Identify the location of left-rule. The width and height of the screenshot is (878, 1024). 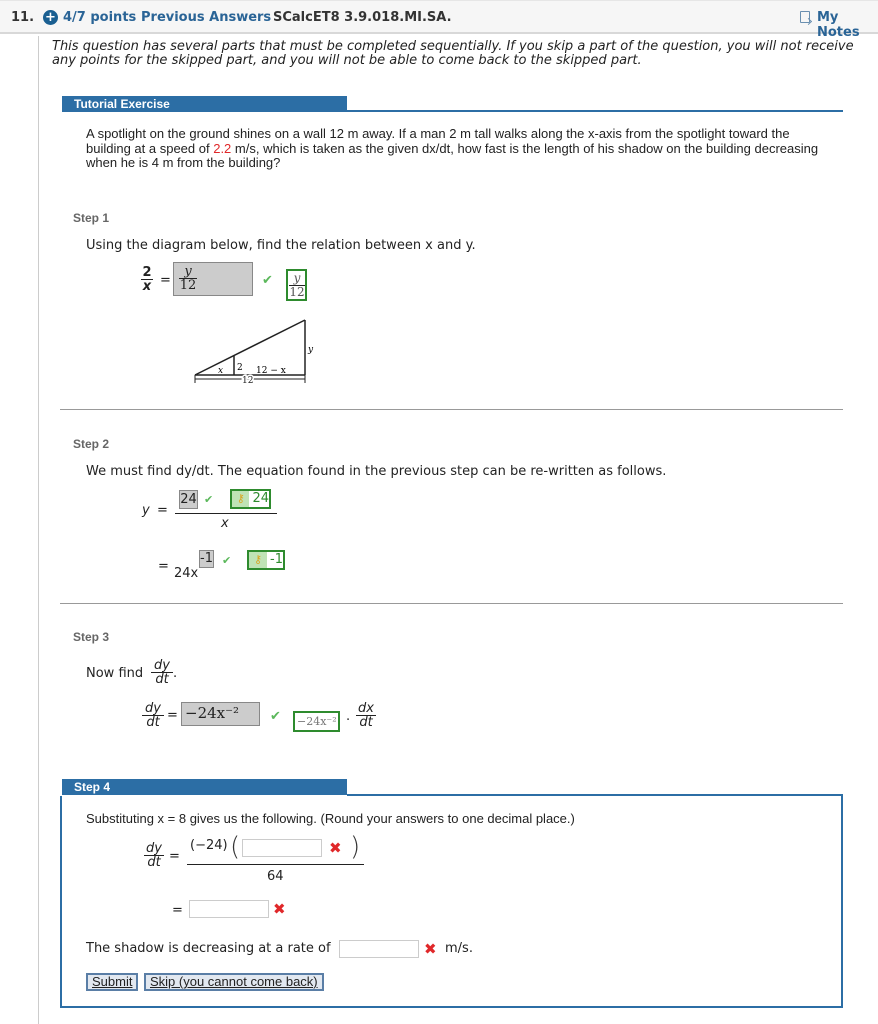
(38, 530).